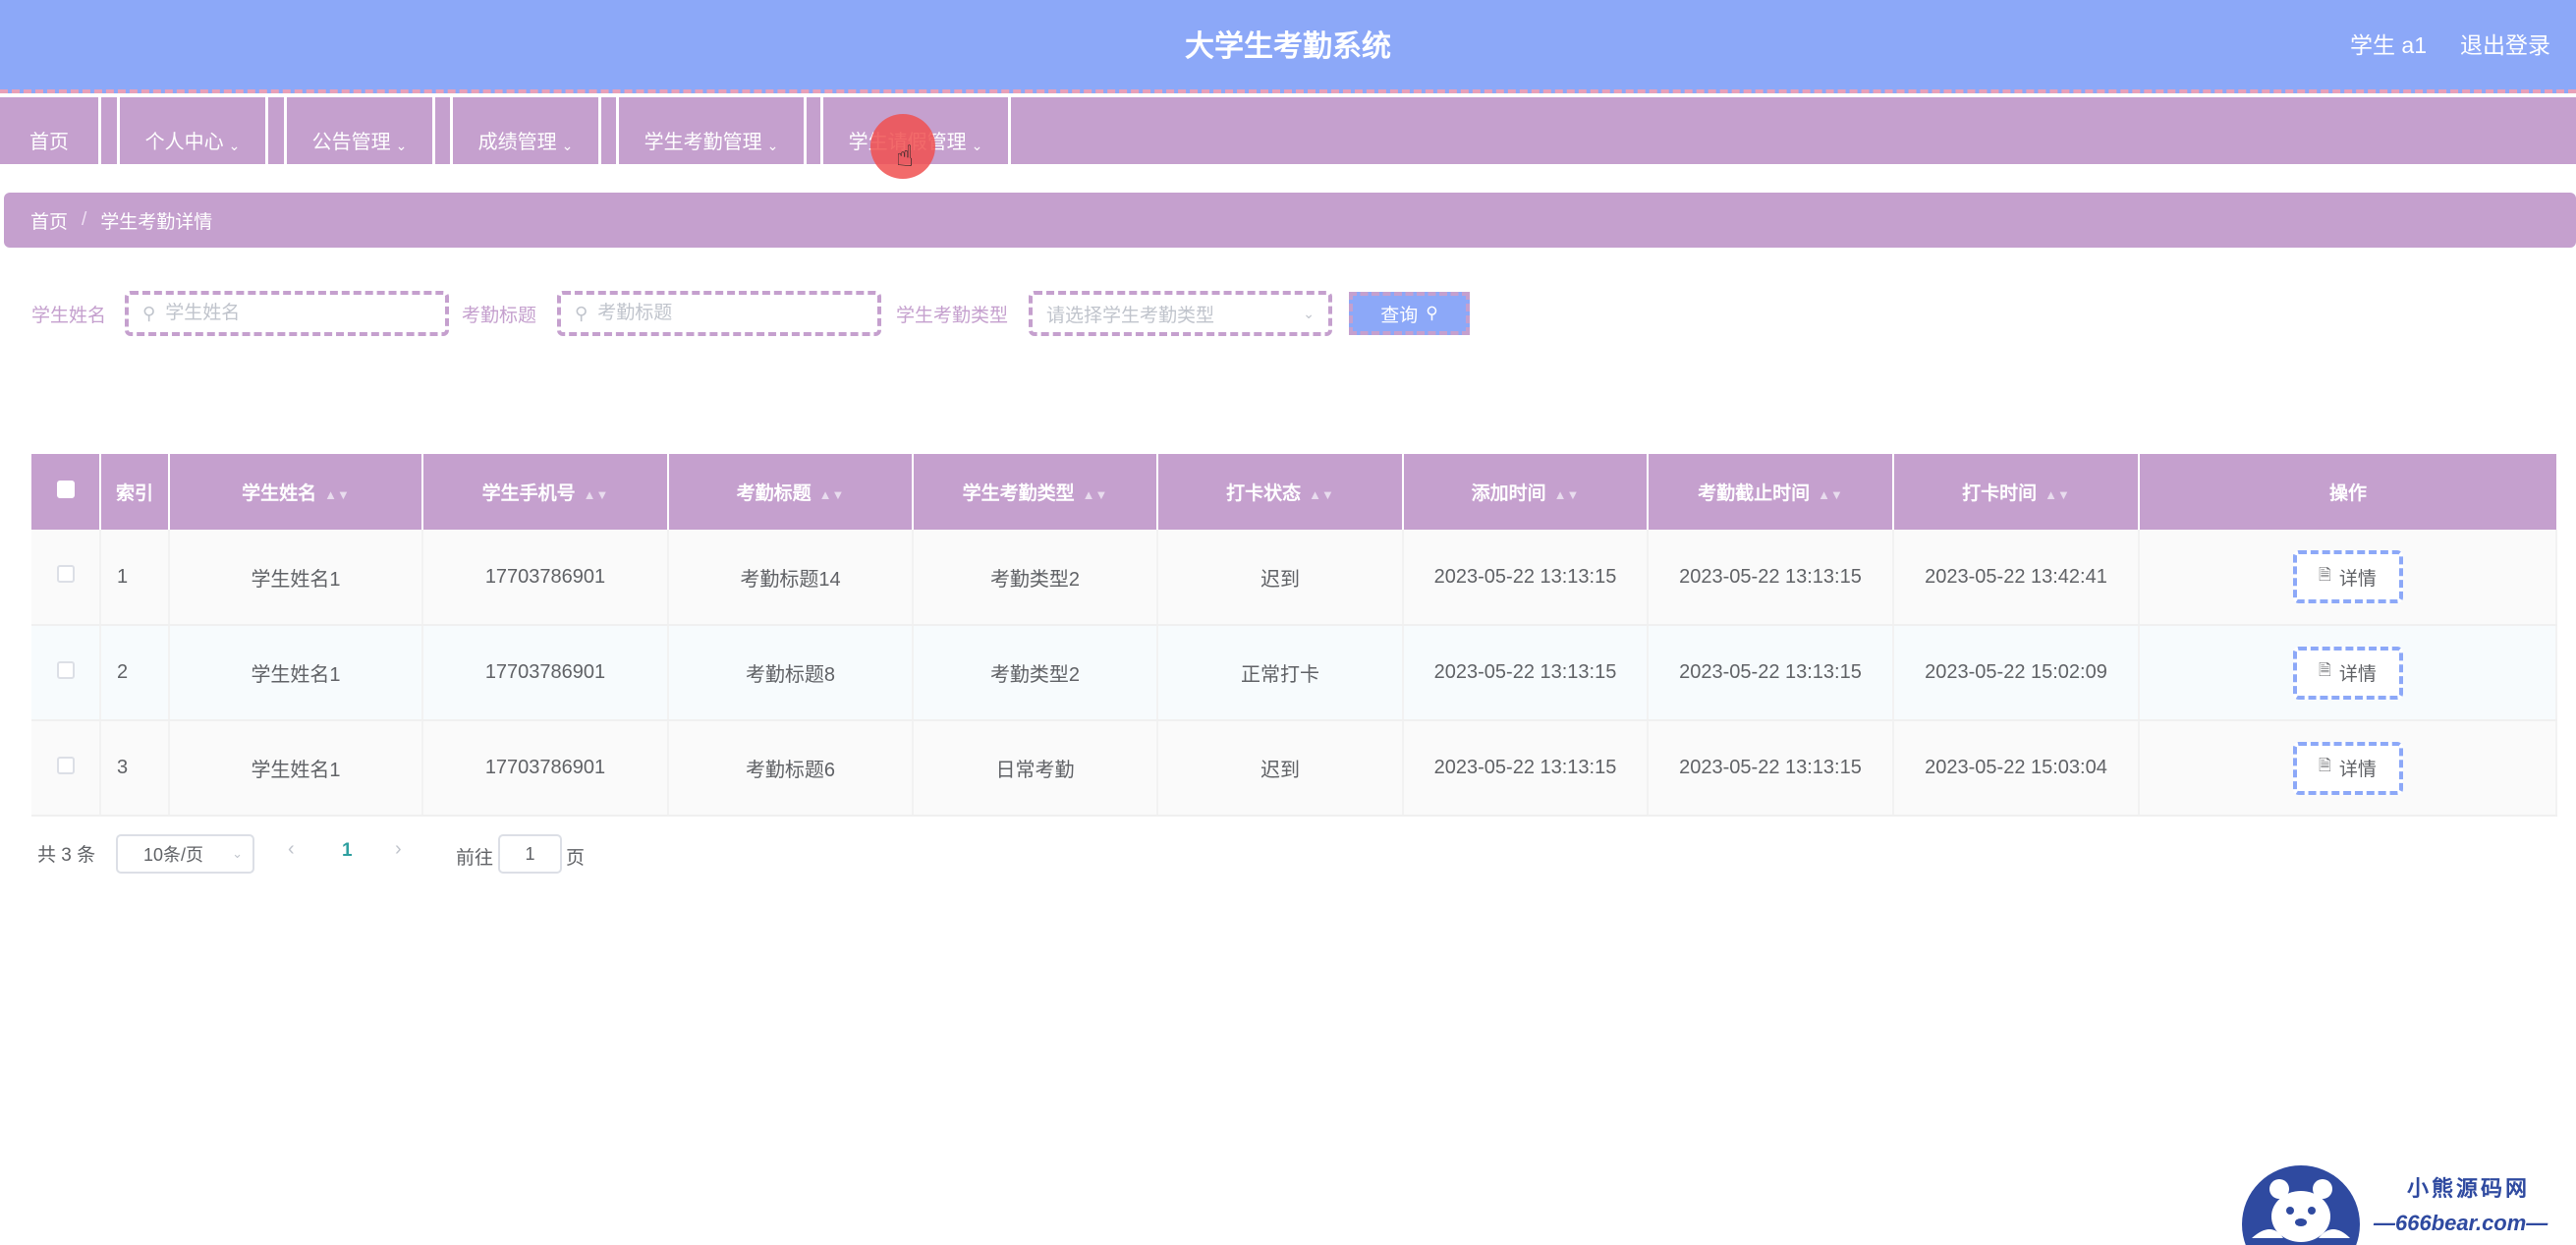 This screenshot has width=2576, height=1245. What do you see at coordinates (499, 316) in the screenshot?
I see `attendance-title-label: 考勤标题` at bounding box center [499, 316].